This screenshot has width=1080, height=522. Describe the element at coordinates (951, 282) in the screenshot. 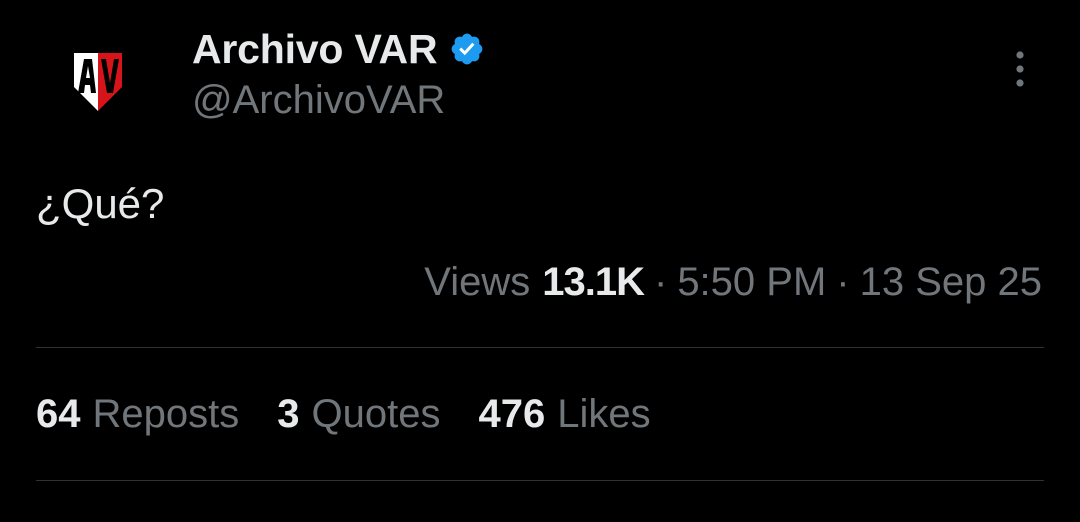

I see `tweet-date: 13 Sep 25` at that location.